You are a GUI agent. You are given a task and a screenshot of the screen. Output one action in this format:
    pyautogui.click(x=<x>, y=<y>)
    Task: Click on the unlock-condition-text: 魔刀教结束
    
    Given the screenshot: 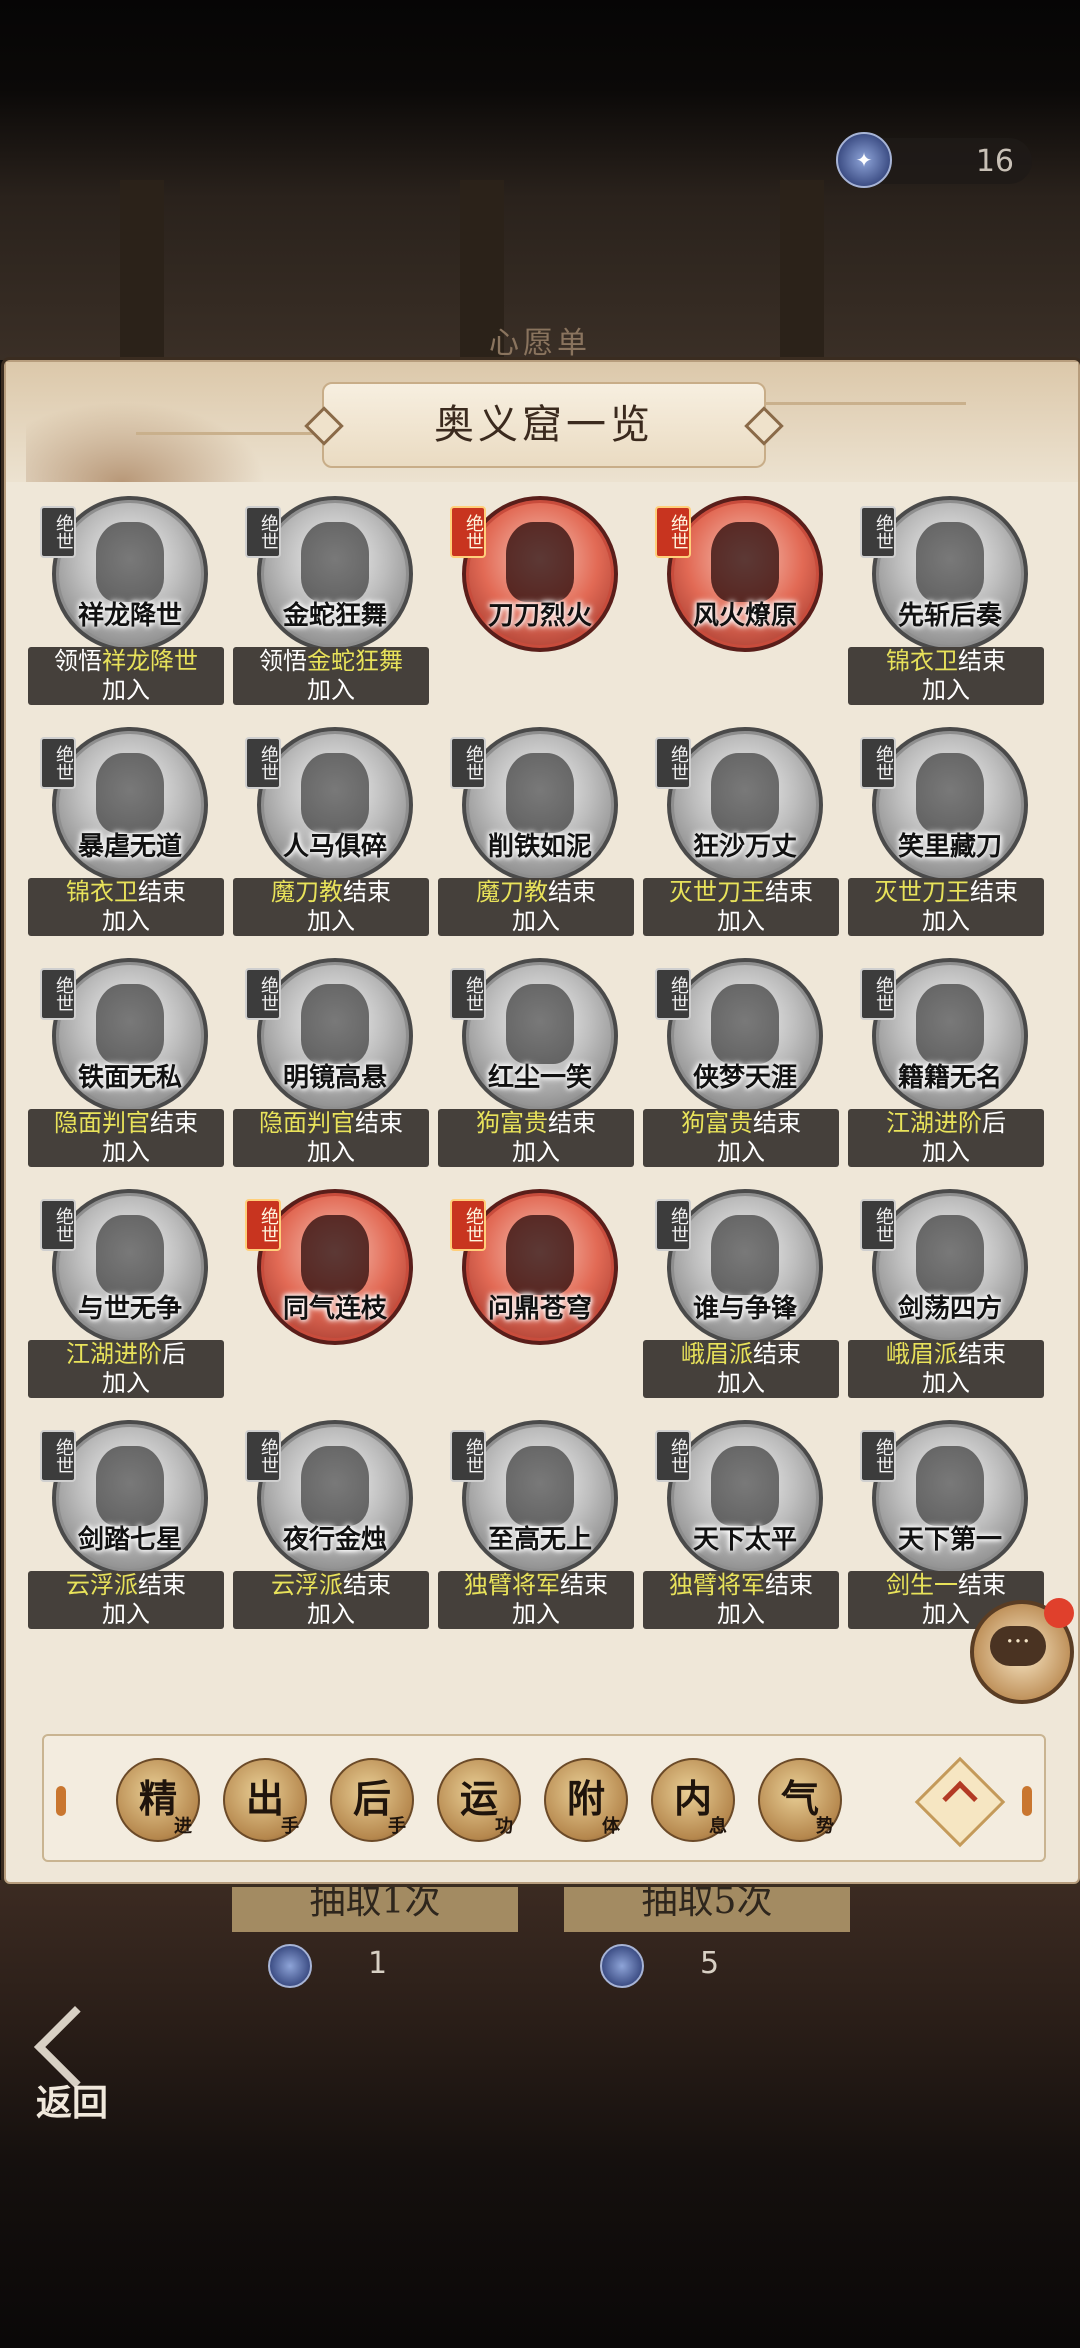 What is the action you would take?
    pyautogui.click(x=536, y=892)
    